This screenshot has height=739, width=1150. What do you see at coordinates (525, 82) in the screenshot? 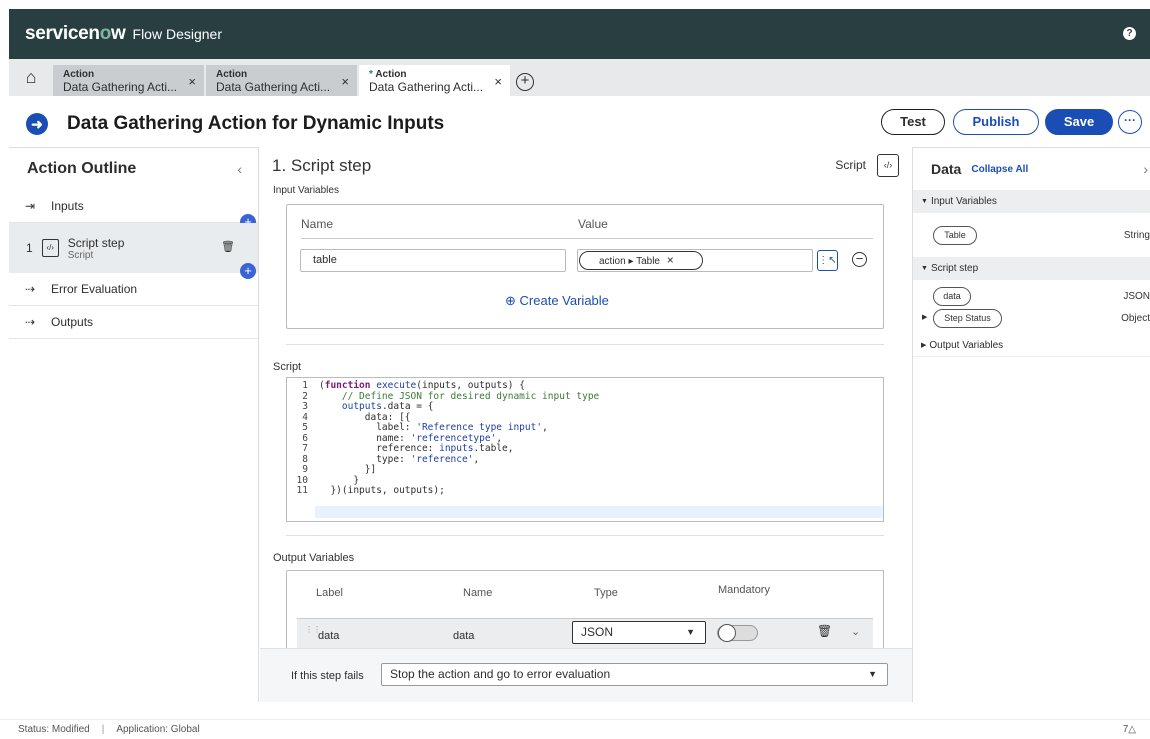
I see `add-tab-icon: +` at bounding box center [525, 82].